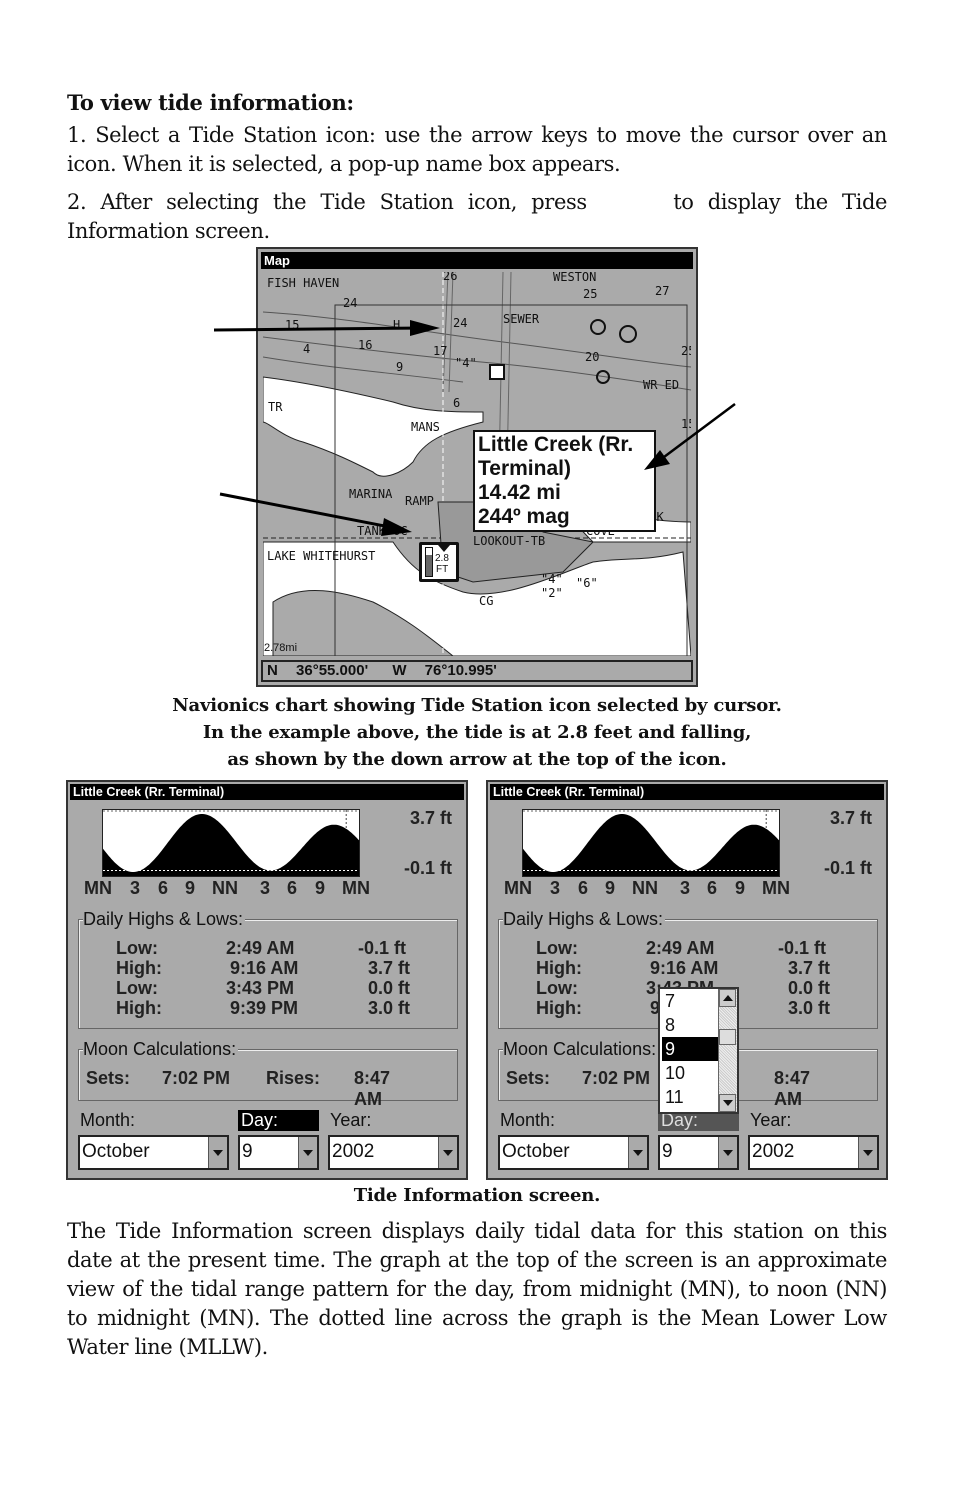  Describe the element at coordinates (581, 1049) in the screenshot. I see `moon-title: Moon Calculations:` at that location.